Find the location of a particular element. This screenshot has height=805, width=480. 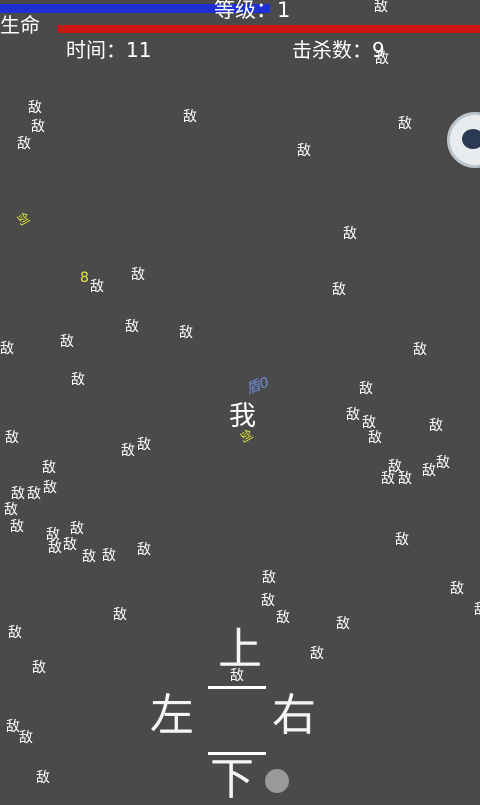

level-label: 等级：1 is located at coordinates (252, 11).